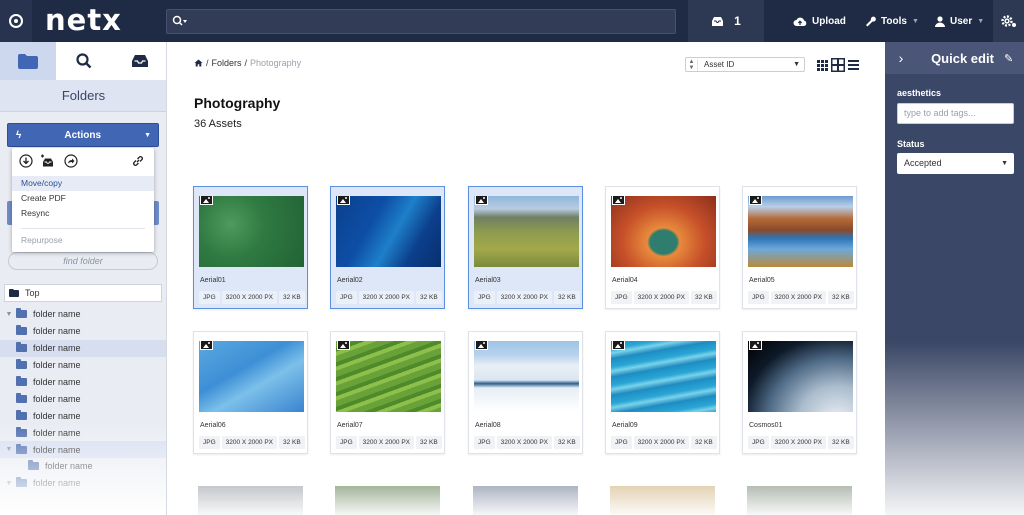 The height and width of the screenshot is (515, 1024). Describe the element at coordinates (26, 161) in the screenshot. I see `download-icon` at that location.